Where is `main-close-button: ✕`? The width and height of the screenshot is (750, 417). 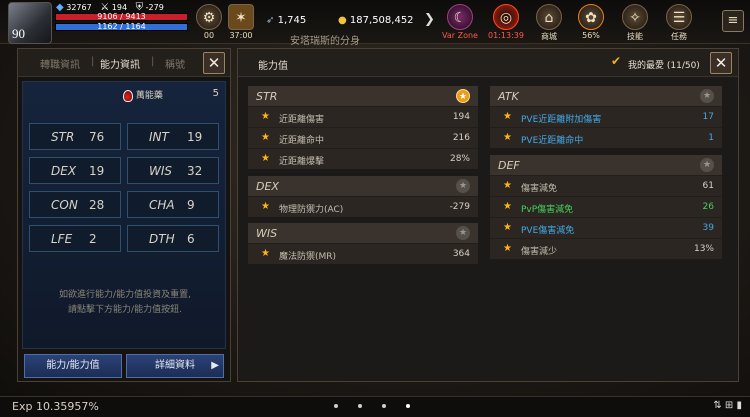
main-close-button: ✕ is located at coordinates (721, 63).